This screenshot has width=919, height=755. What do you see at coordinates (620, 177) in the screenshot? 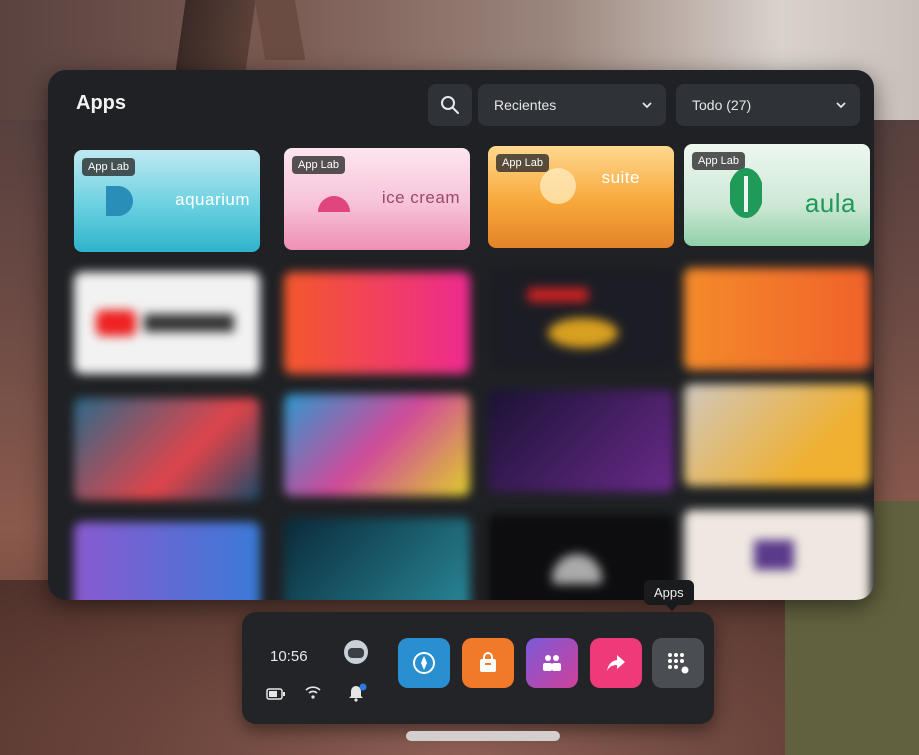
I see `app-name: suite` at bounding box center [620, 177].